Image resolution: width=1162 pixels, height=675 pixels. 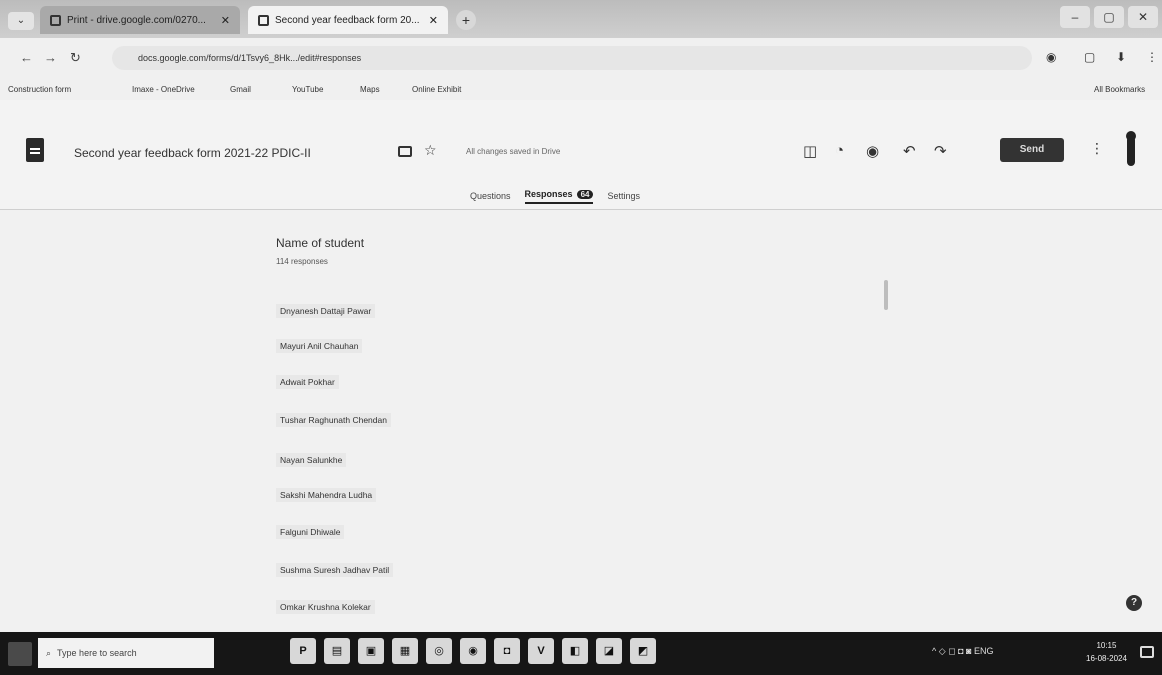 What do you see at coordinates (1051, 57) in the screenshot?
I see `profile-icon: ◉` at bounding box center [1051, 57].